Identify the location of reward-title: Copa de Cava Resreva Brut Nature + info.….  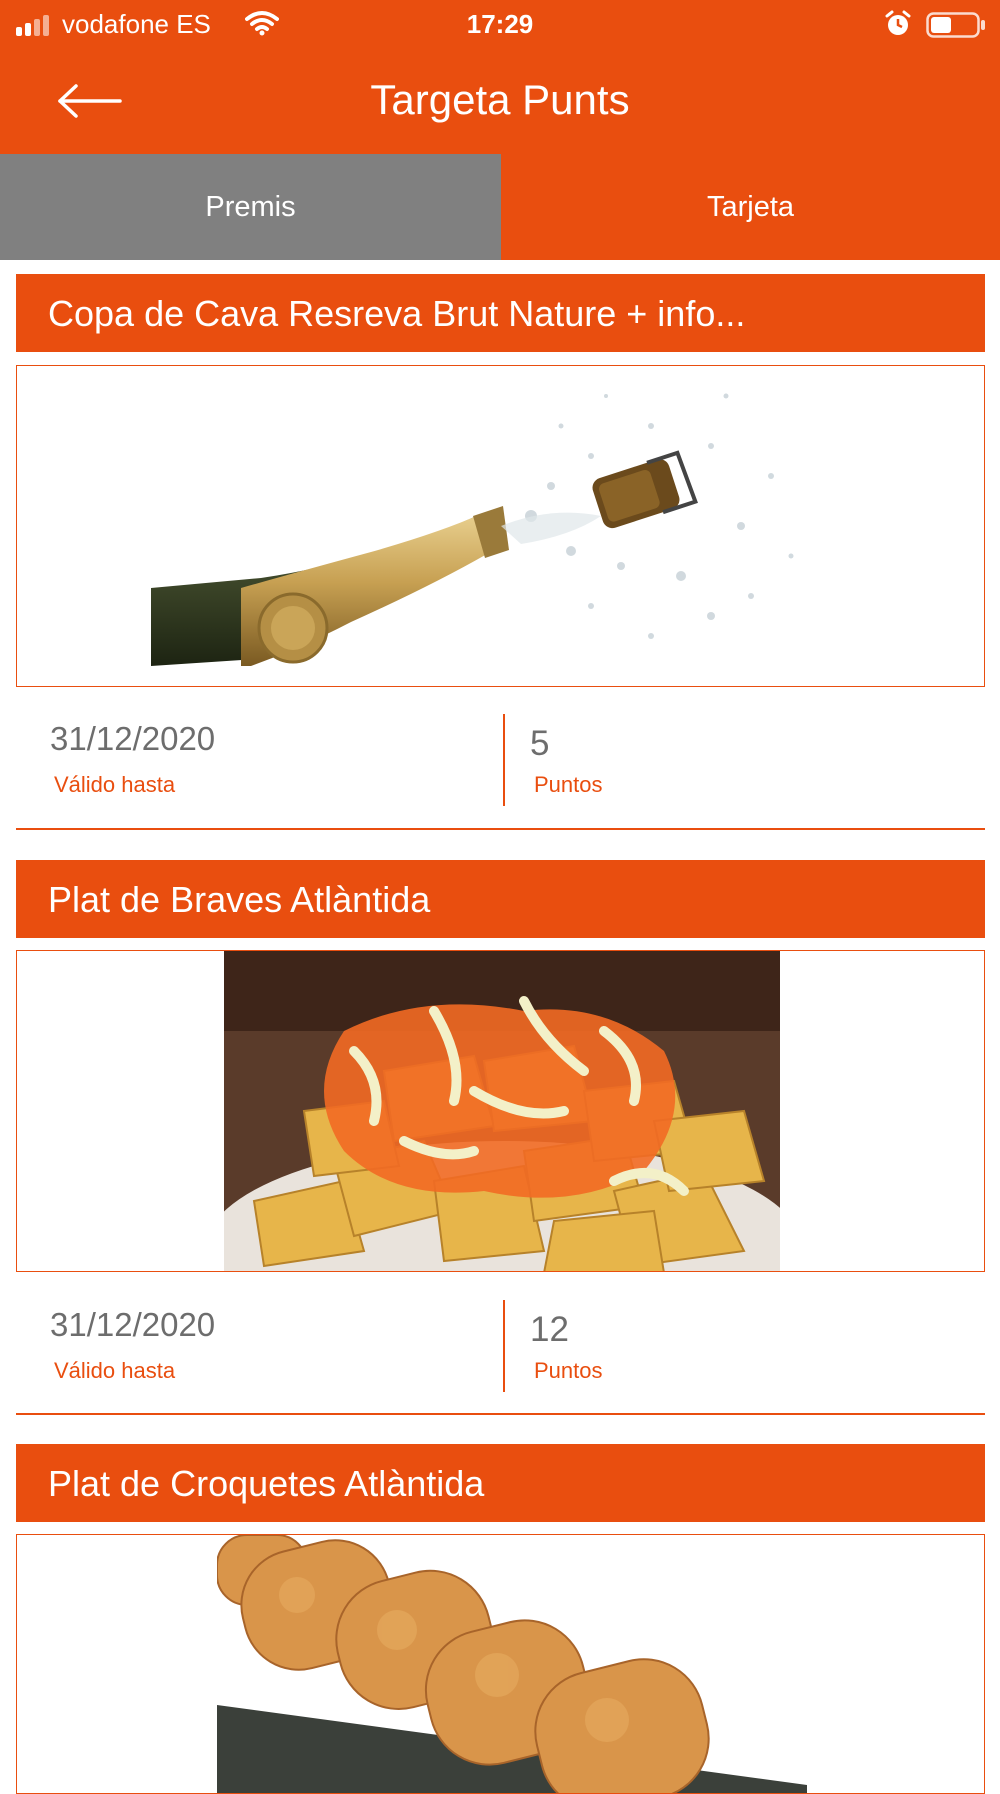
(500, 313).